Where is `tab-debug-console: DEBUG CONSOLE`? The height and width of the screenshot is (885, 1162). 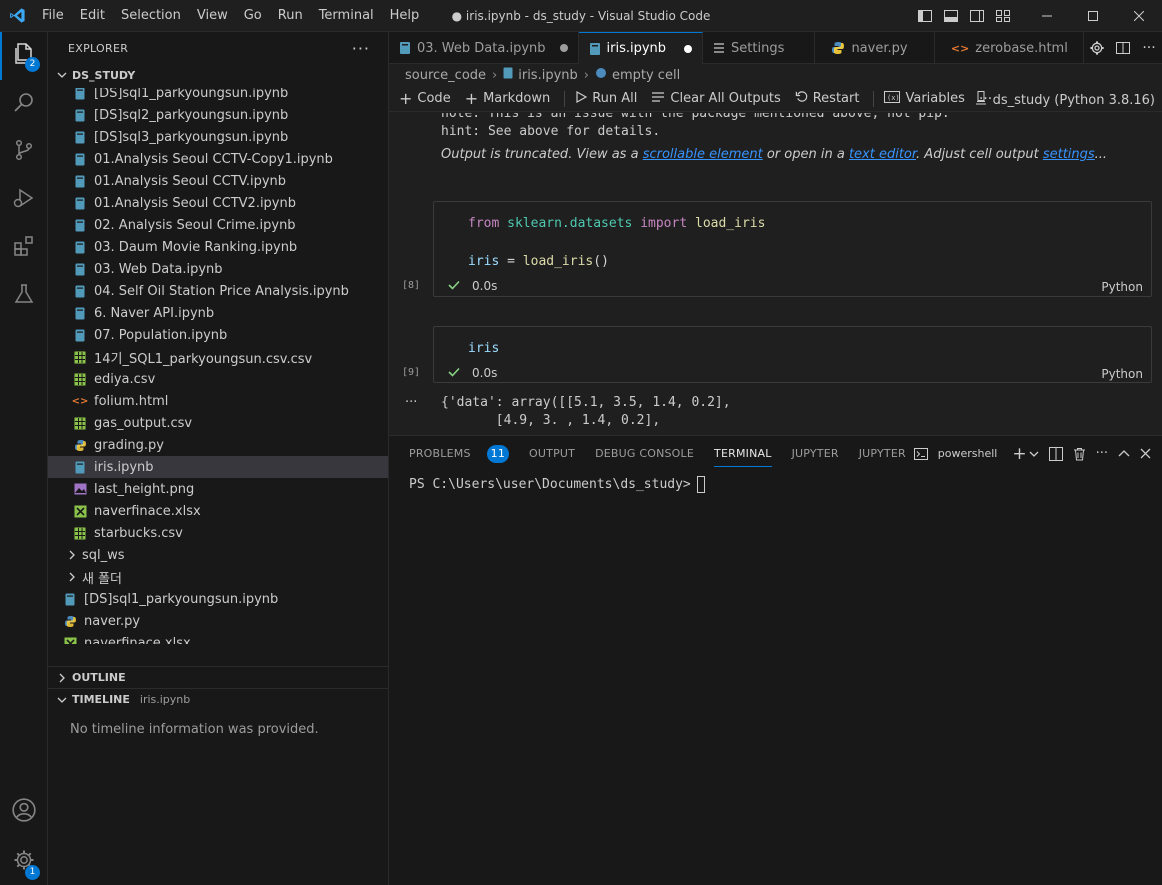
tab-debug-console: DEBUG CONSOLE is located at coordinates (644, 453).